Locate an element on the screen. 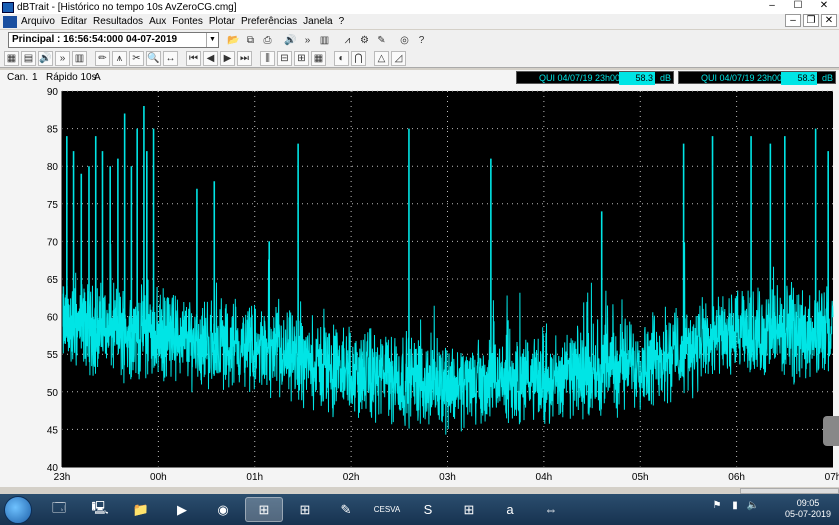 The image size is (839, 525). last-icon: ⏭ is located at coordinates (244, 58).